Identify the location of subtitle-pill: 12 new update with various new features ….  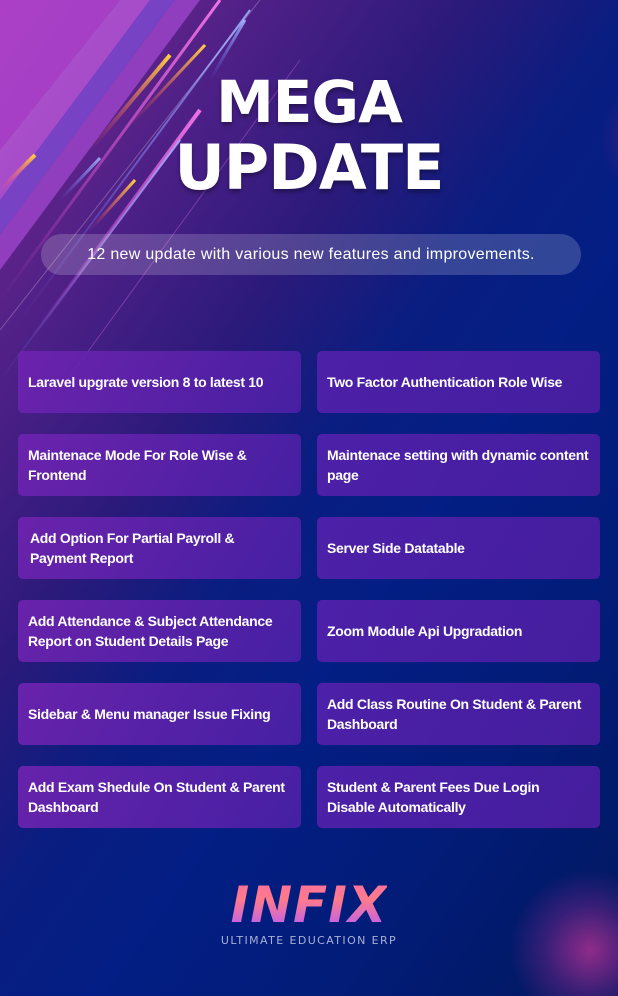
(311, 254).